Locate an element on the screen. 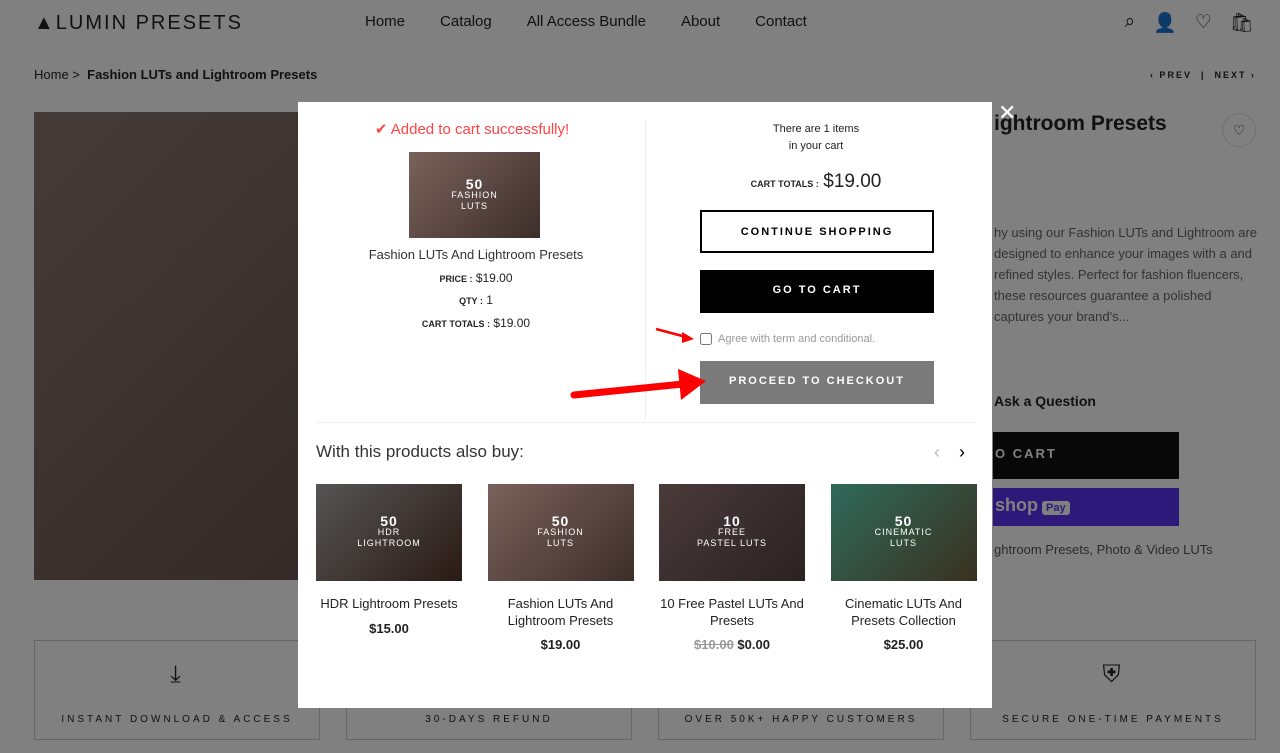 The width and height of the screenshot is (1280, 753). nav-contact: Contact is located at coordinates (781, 21).